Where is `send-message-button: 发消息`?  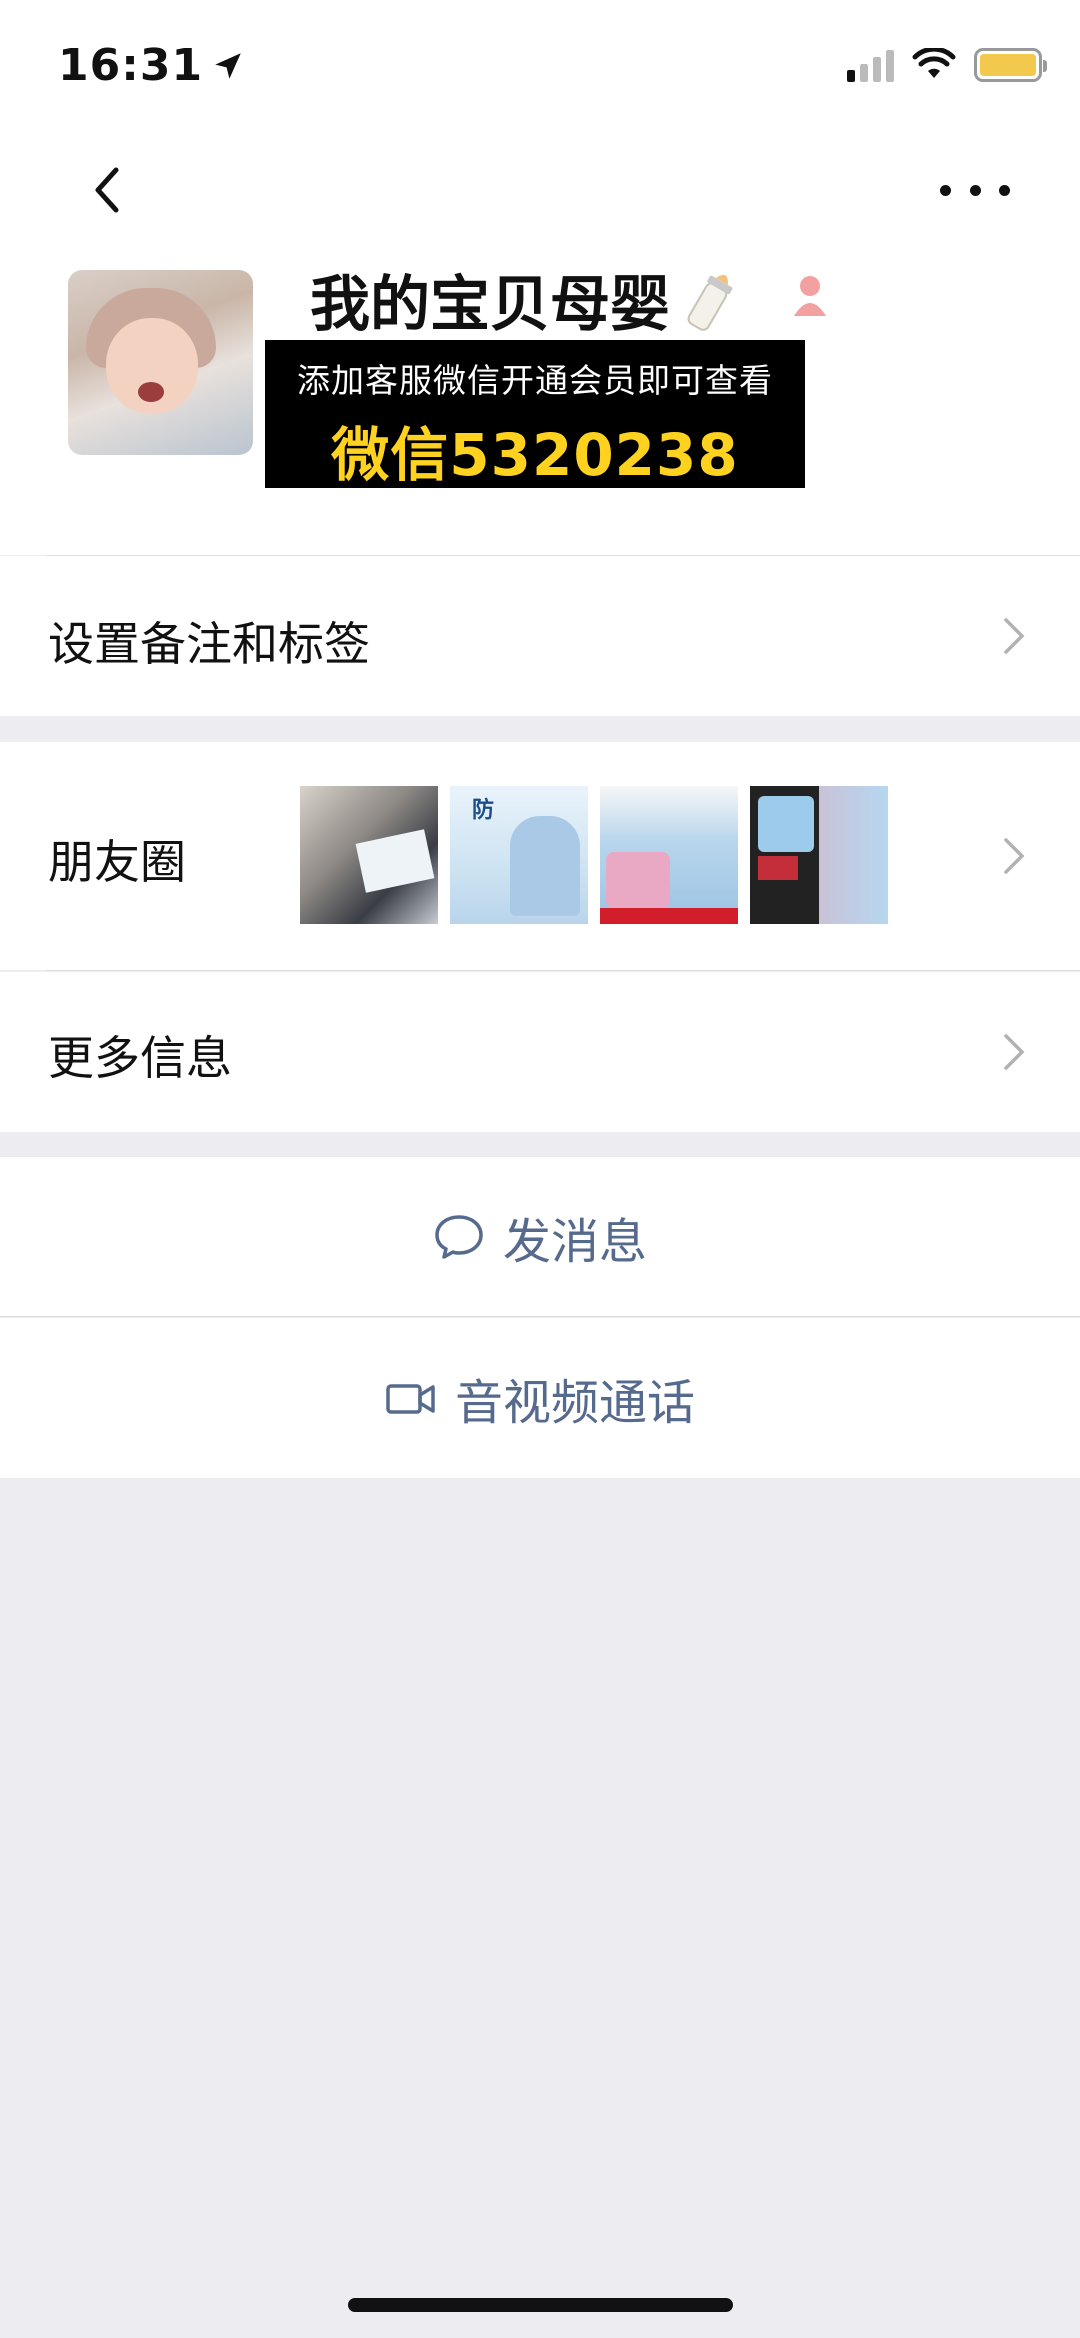
send-message-button: 发消息 is located at coordinates (540, 1237).